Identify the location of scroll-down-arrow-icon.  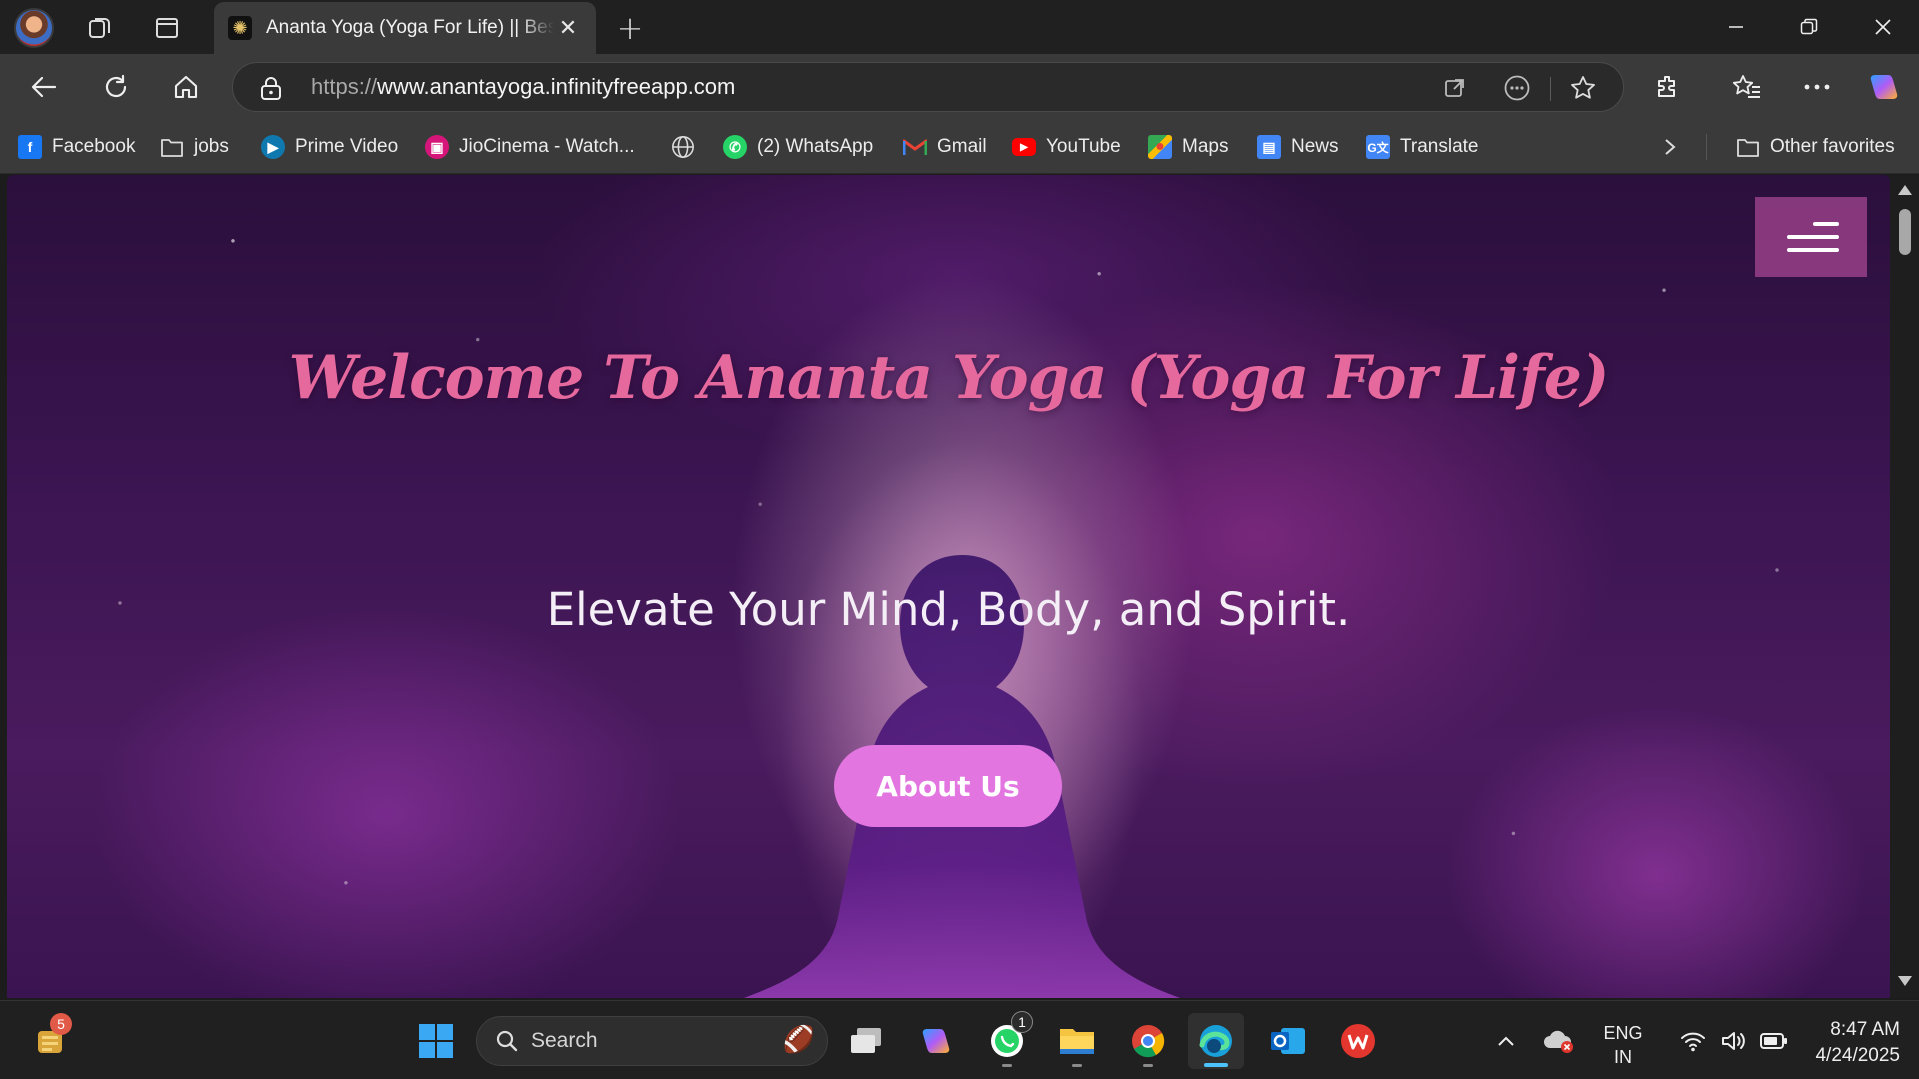
(1905, 981).